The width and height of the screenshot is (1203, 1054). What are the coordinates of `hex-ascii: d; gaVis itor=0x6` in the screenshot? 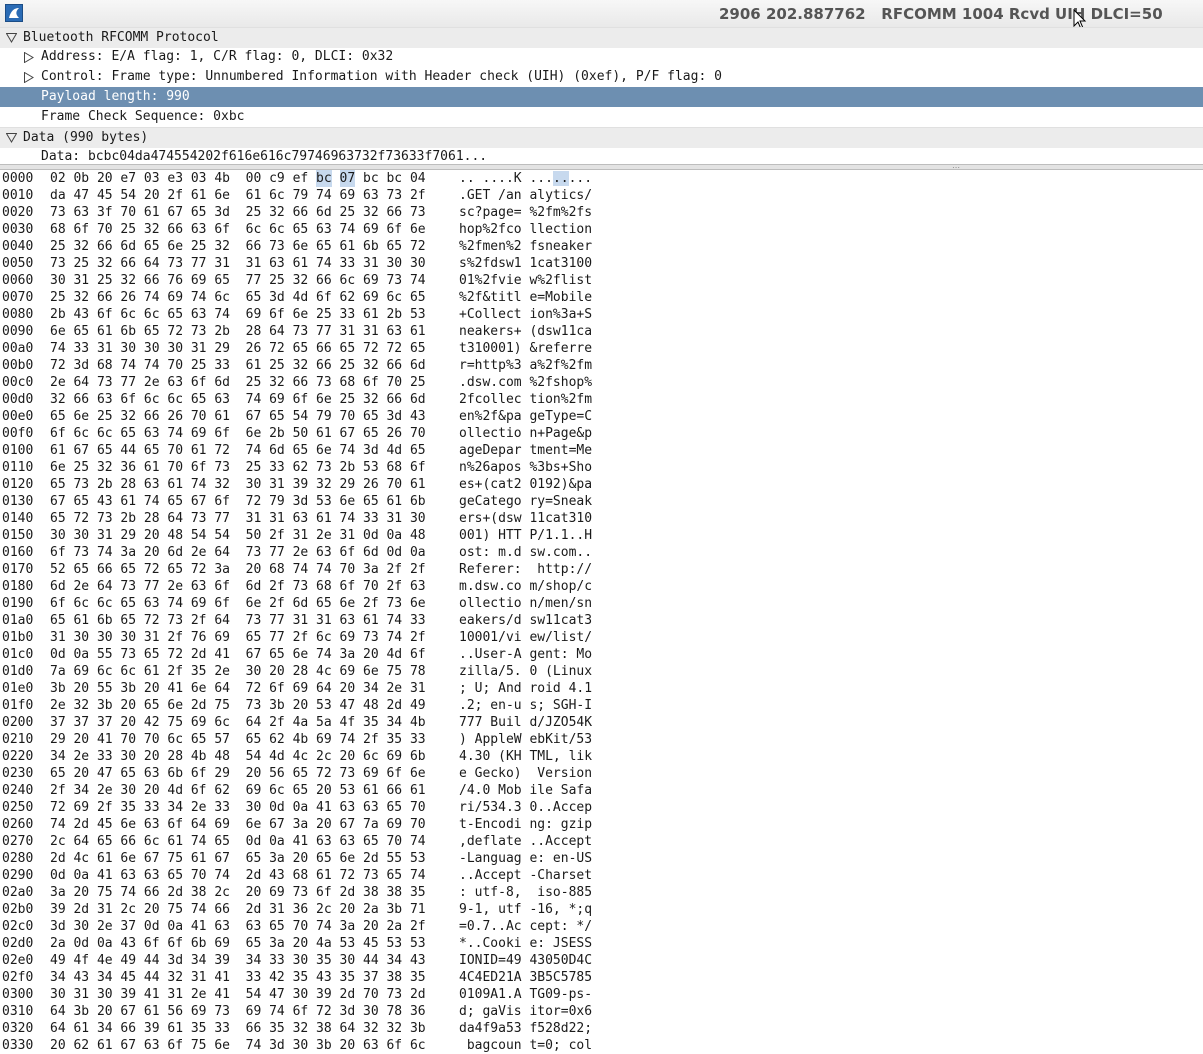 It's located at (525, 1011).